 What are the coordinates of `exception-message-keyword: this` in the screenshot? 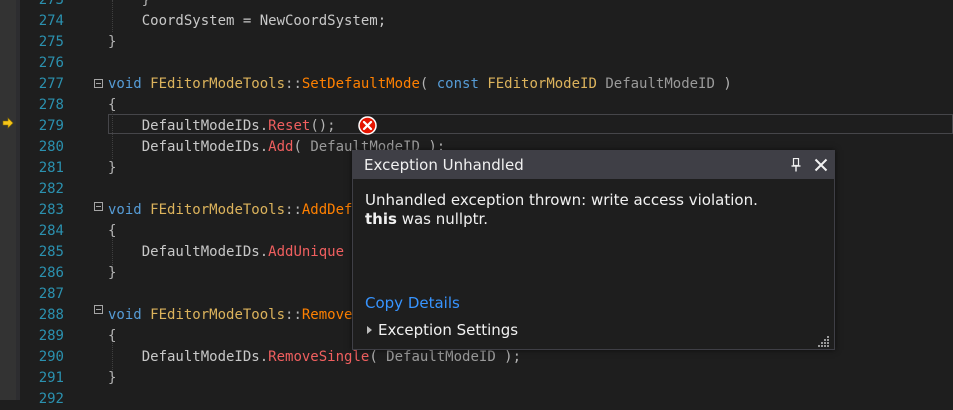 It's located at (381, 219).